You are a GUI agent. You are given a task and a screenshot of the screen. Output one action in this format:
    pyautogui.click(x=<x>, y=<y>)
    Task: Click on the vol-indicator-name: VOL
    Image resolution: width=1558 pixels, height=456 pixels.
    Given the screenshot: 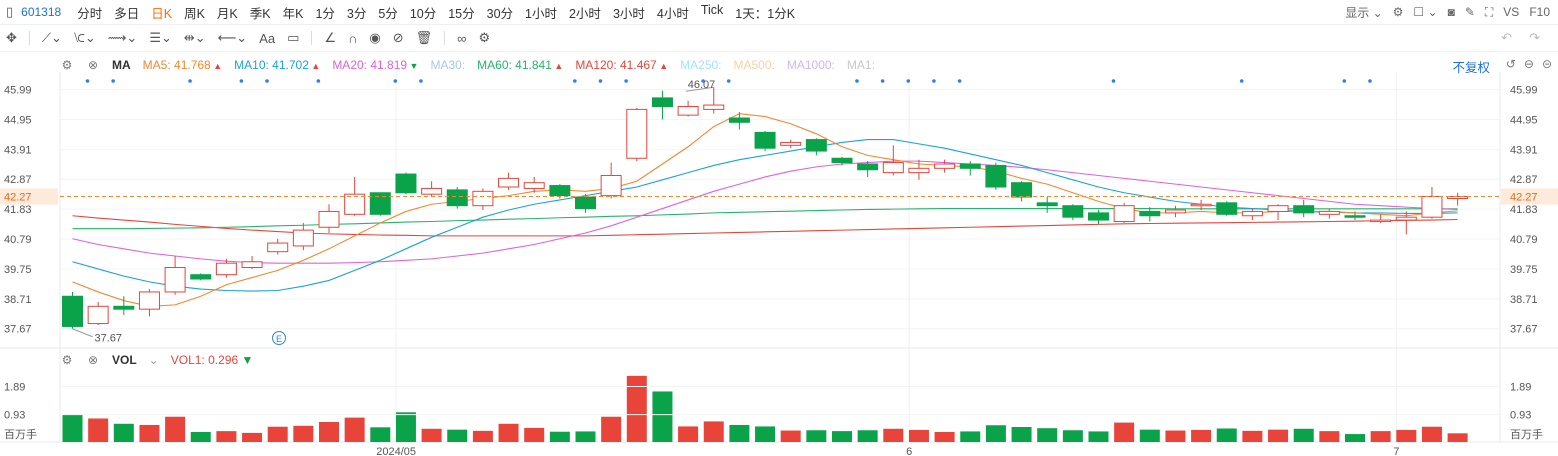 What is the action you would take?
    pyautogui.click(x=124, y=360)
    